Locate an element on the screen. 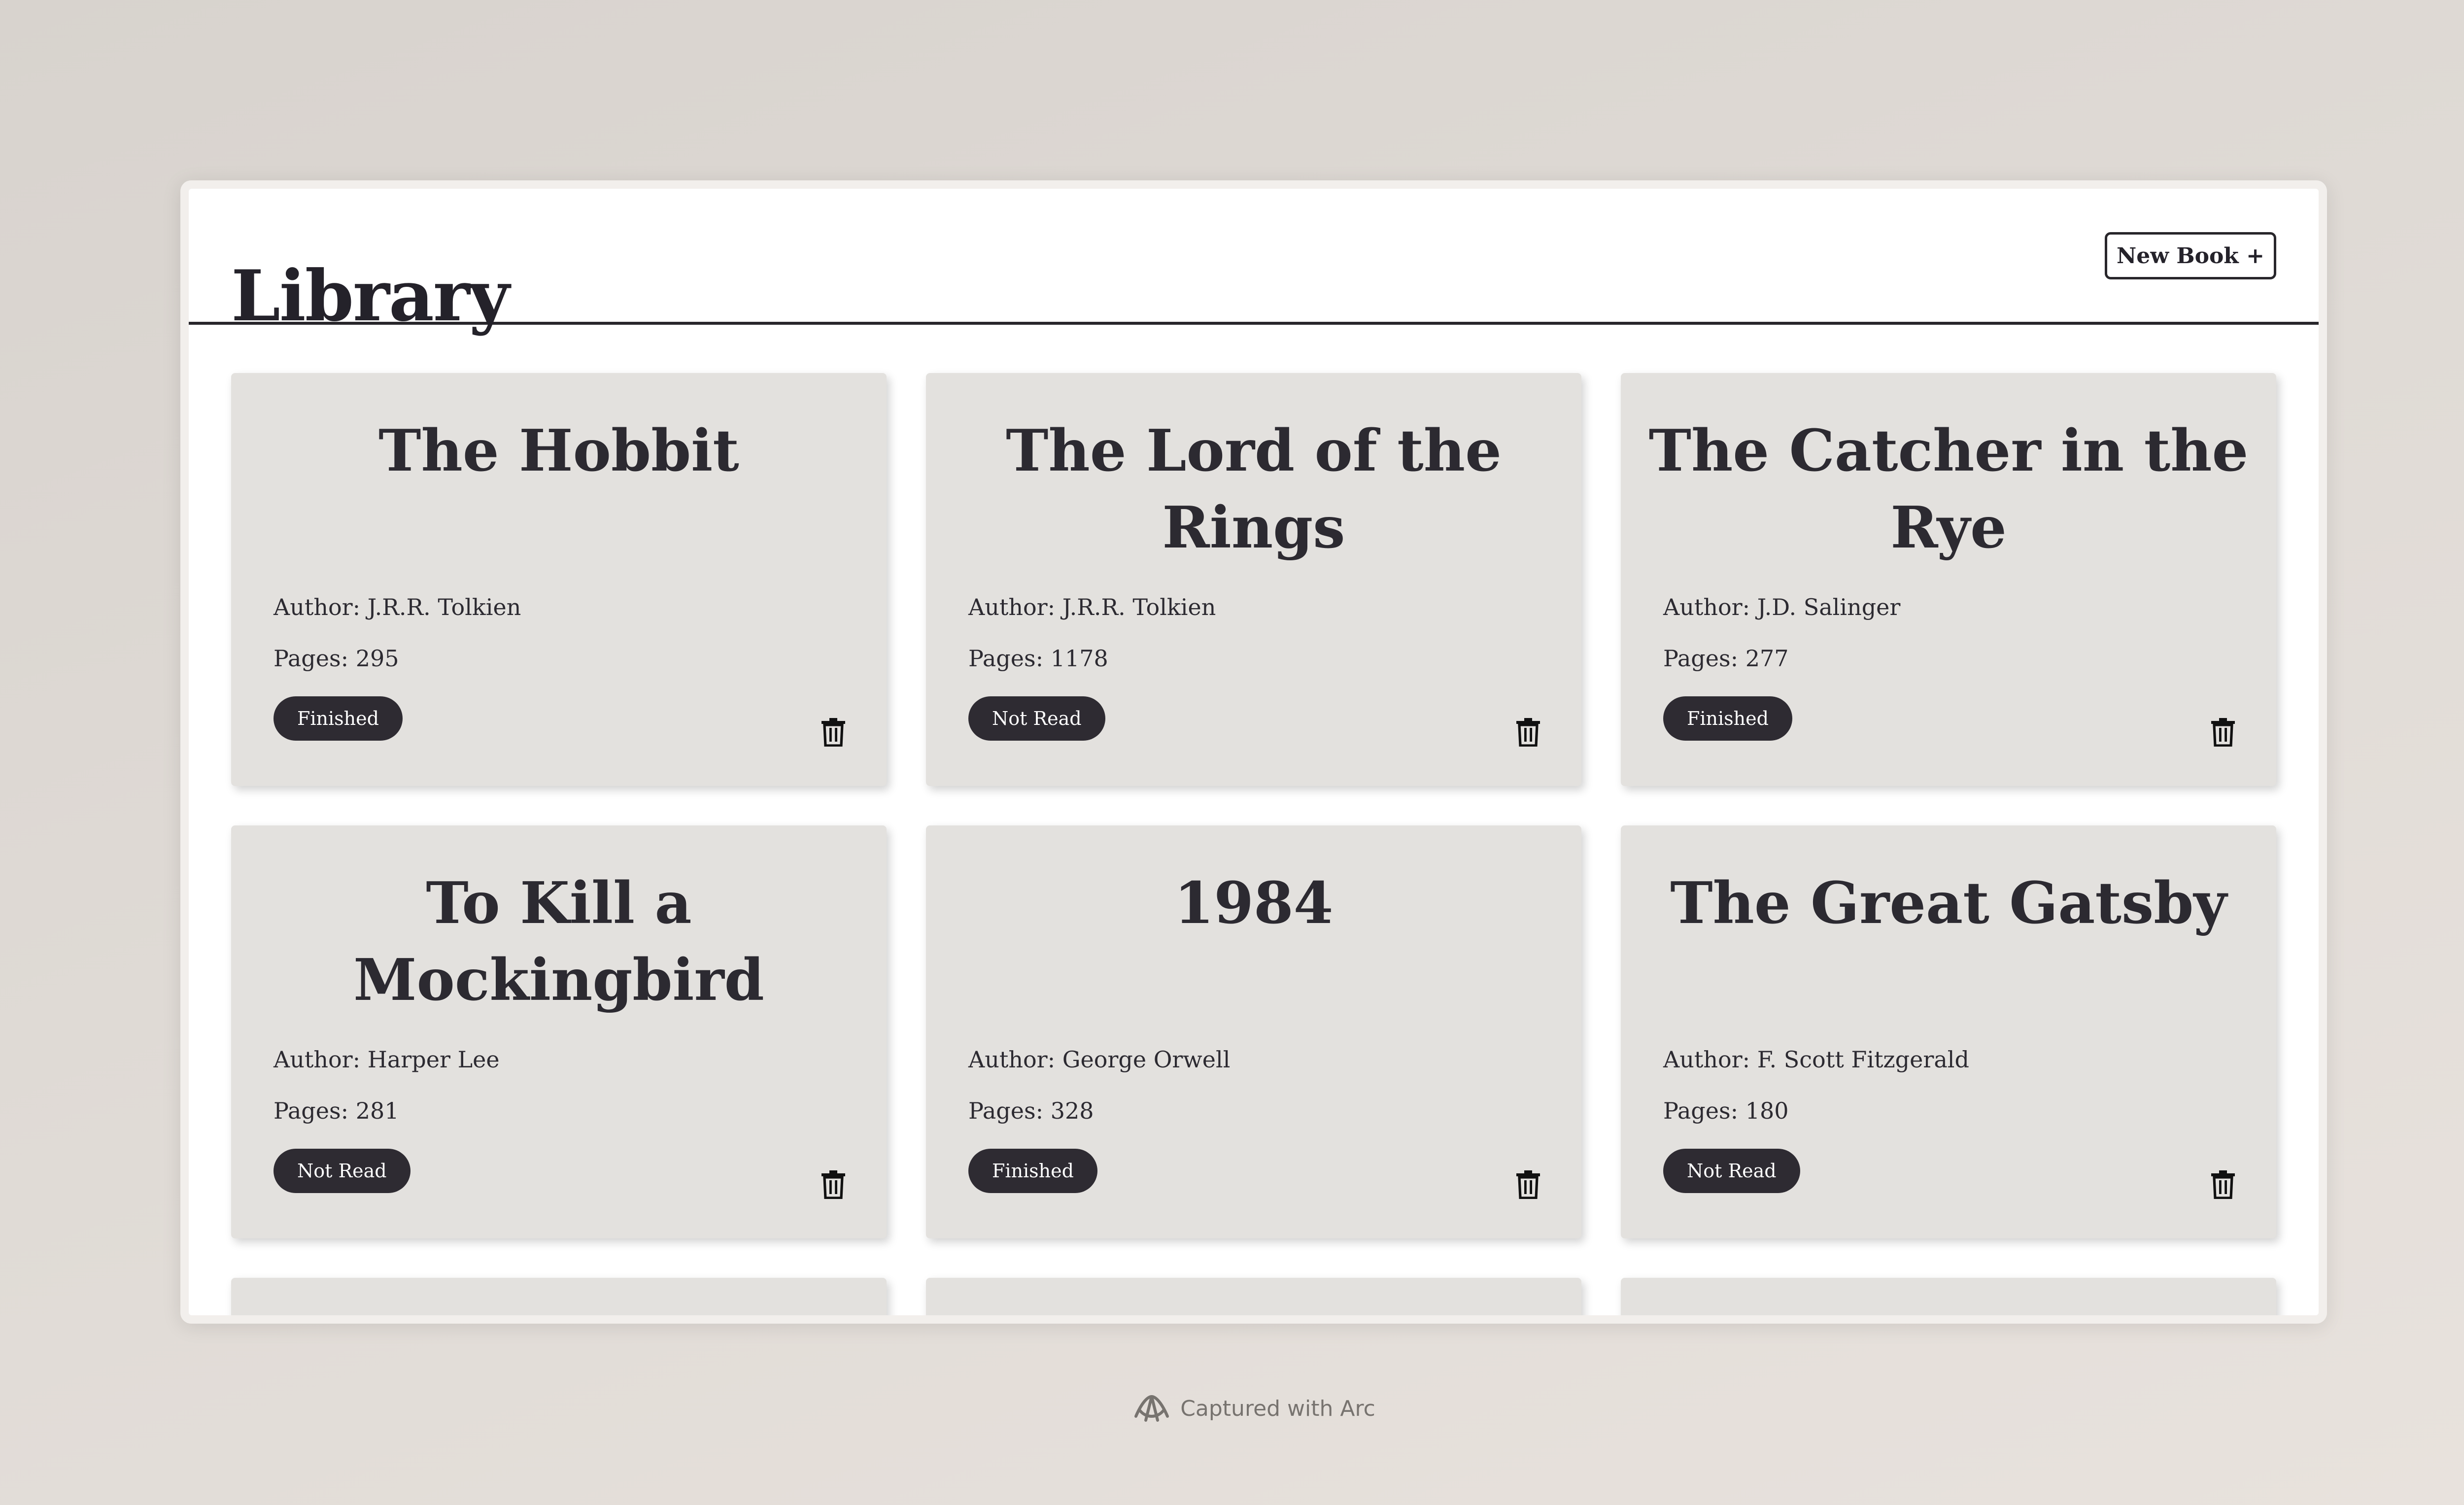 The image size is (2464, 1505). book-author: Author: Harper Lee is located at coordinates (387, 1059).